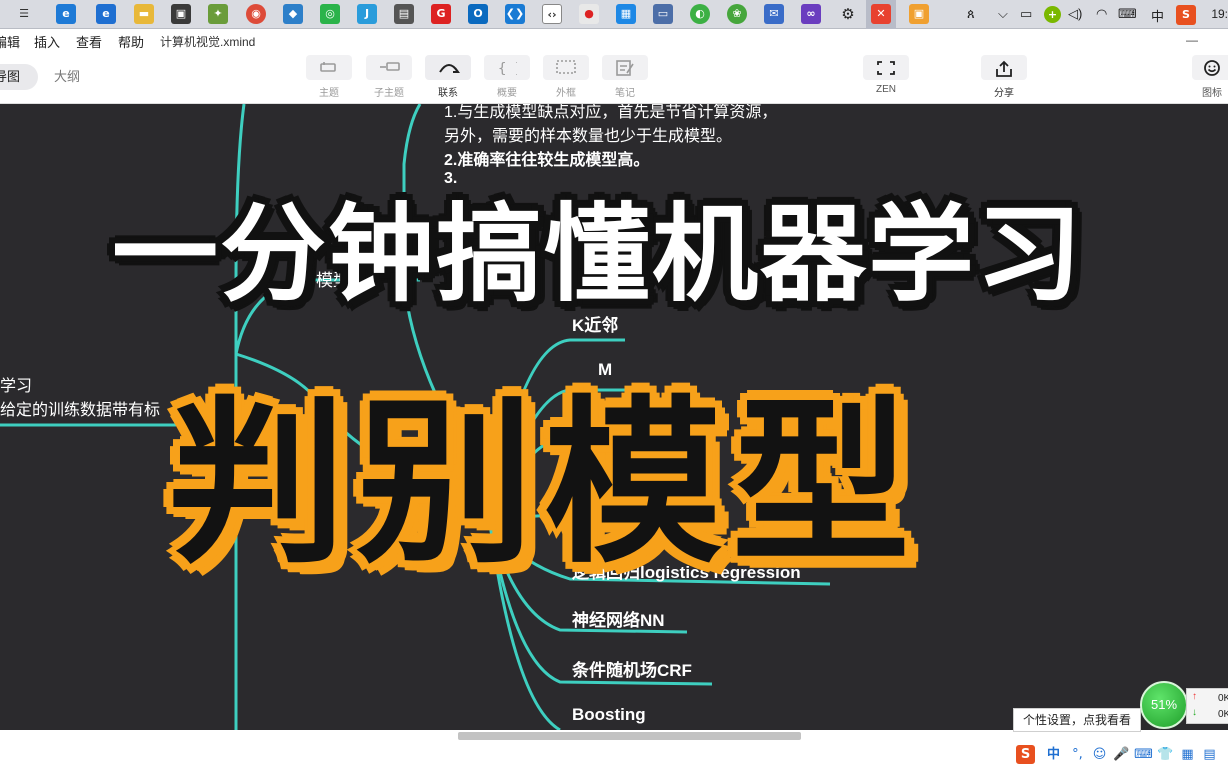 This screenshot has width=1228, height=767. Describe the element at coordinates (1186, 15) in the screenshot. I see `sogou-tray-icon: S` at that location.